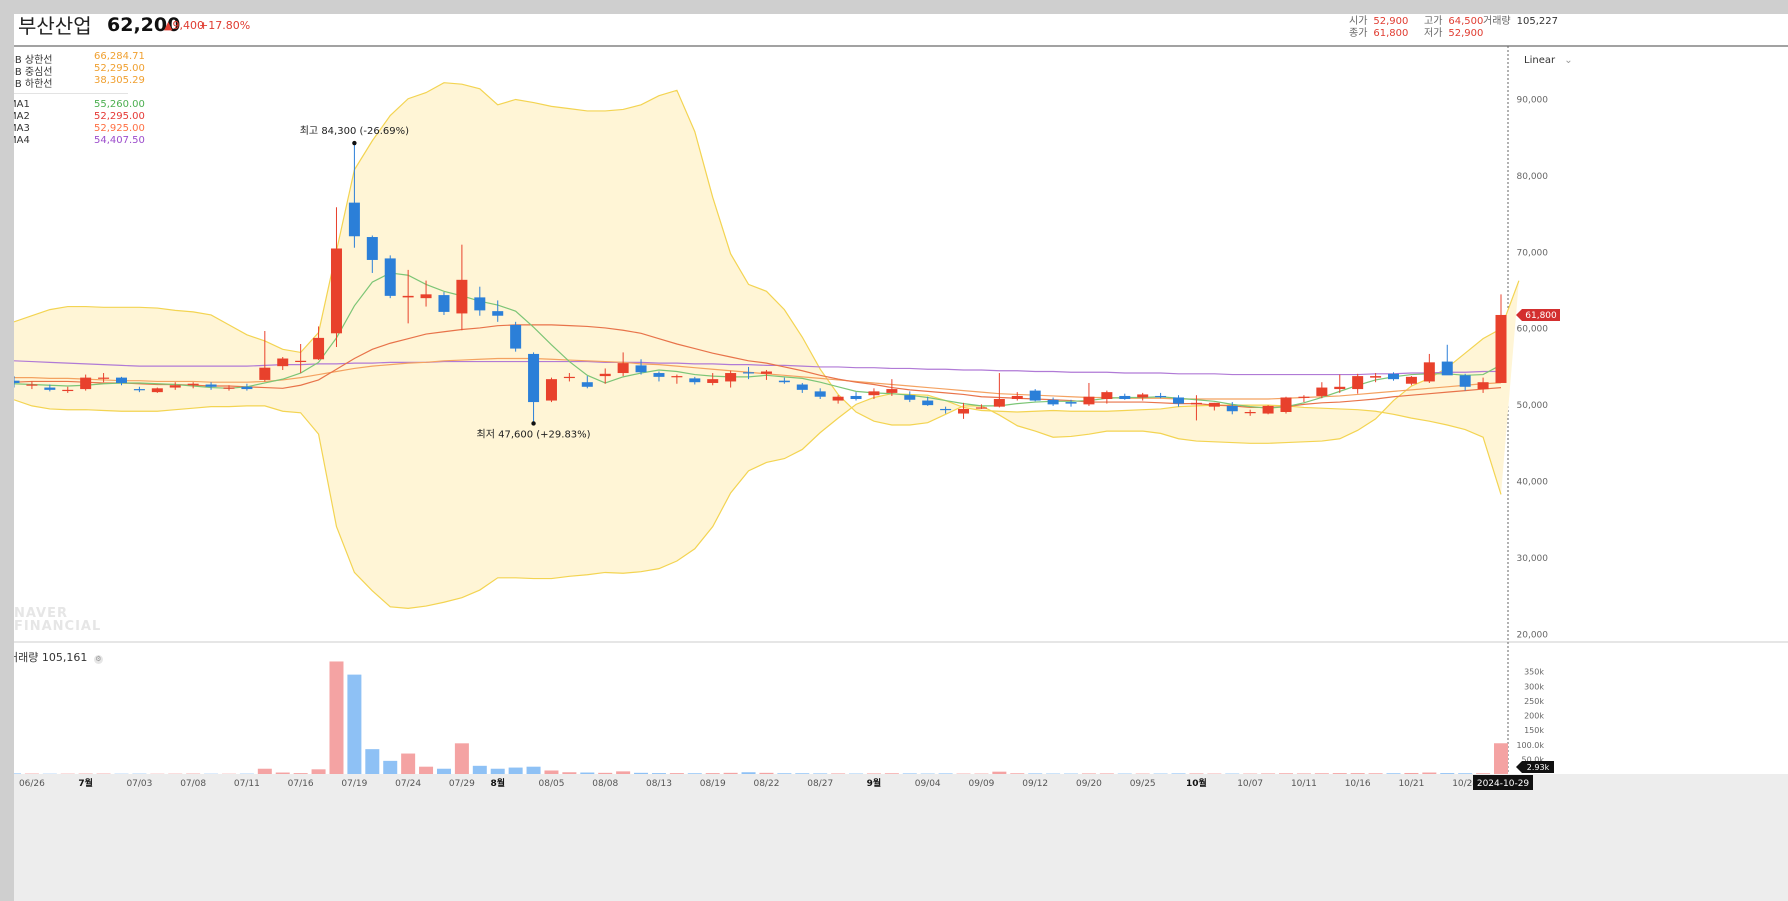 The height and width of the screenshot is (901, 1788). I want to click on x-tick-label: 07/16, so click(301, 784).